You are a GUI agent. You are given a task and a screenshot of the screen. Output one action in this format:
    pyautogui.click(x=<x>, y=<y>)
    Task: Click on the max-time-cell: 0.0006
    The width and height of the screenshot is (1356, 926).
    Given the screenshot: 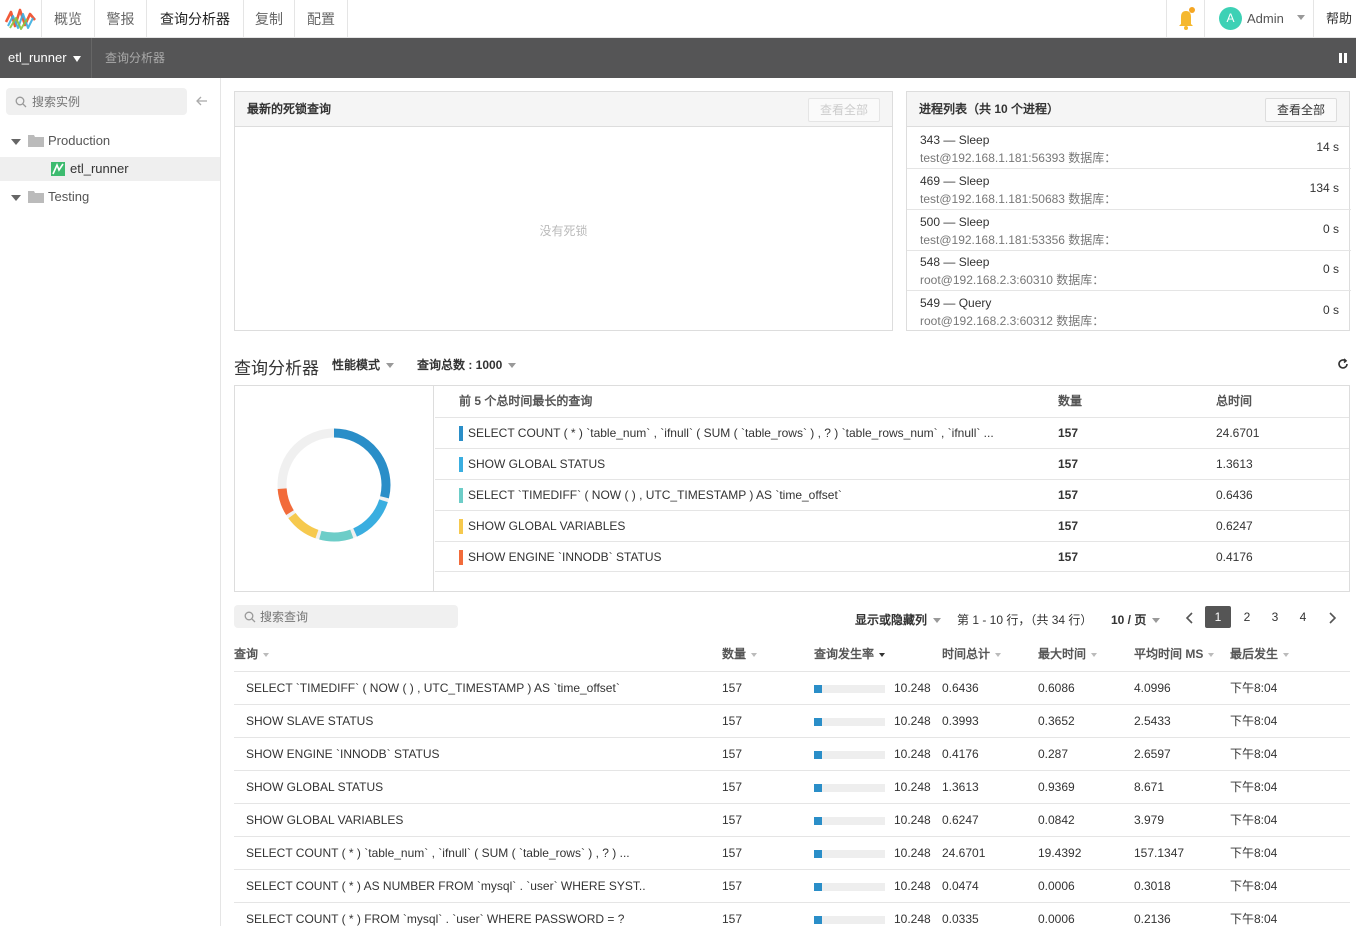 What is the action you would take?
    pyautogui.click(x=1056, y=914)
    